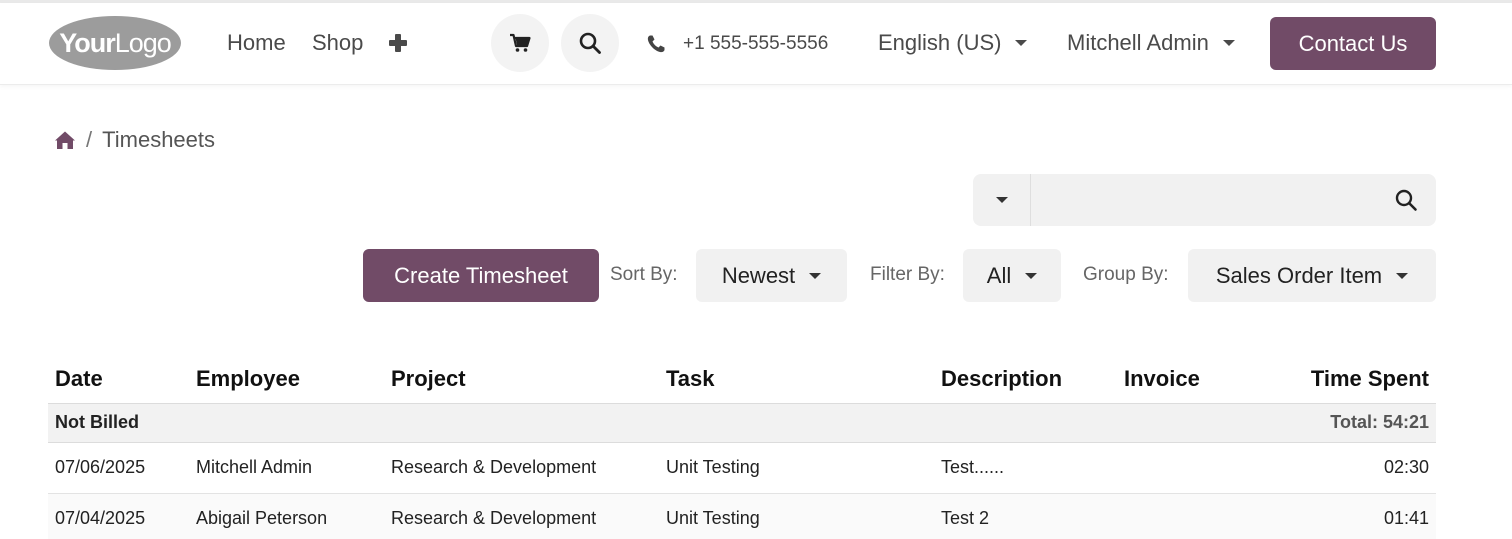  What do you see at coordinates (1126, 274) in the screenshot?
I see `group-label: Group By:` at bounding box center [1126, 274].